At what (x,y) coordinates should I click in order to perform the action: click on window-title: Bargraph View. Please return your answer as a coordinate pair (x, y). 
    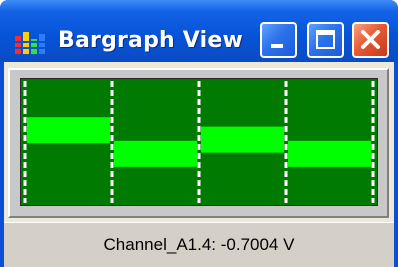
    Looking at the image, I should click on (151, 40).